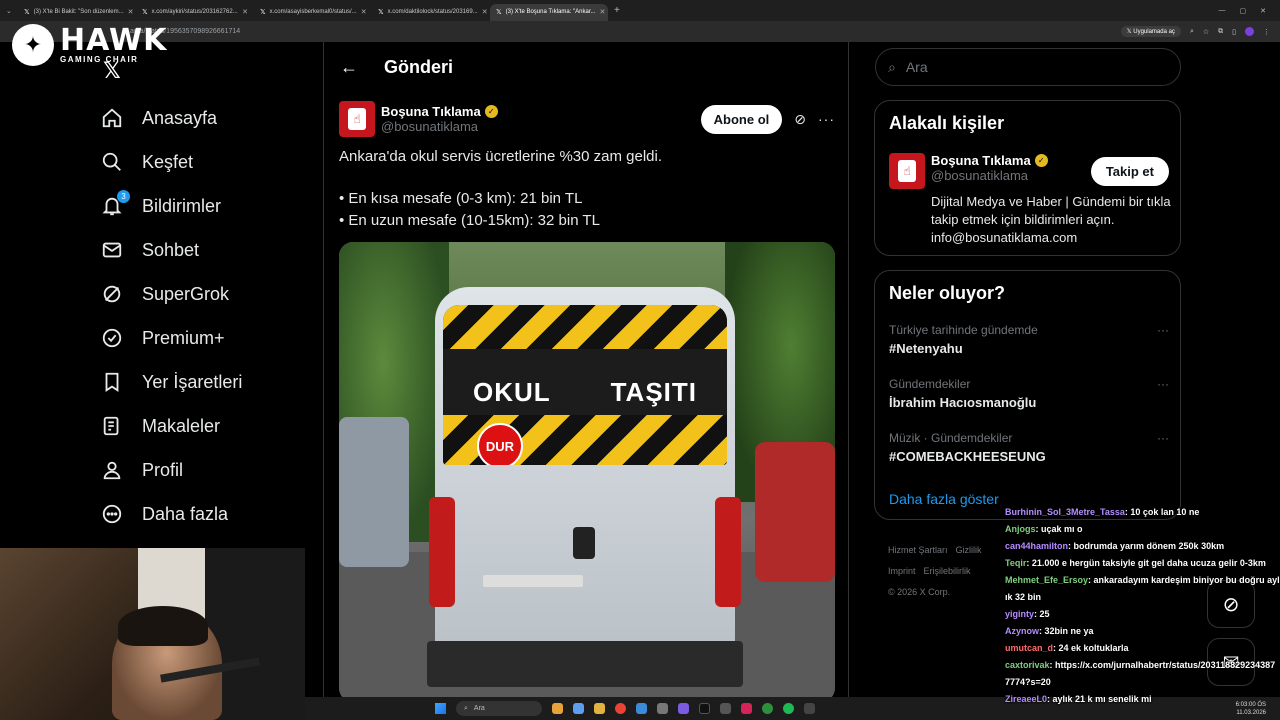  Describe the element at coordinates (440, 708) in the screenshot. I see `windows-start-icon` at that location.